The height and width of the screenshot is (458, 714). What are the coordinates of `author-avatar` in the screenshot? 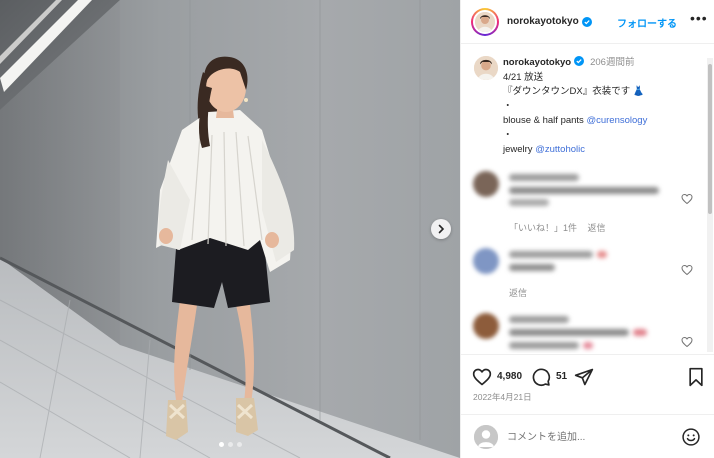 It's located at (485, 21).